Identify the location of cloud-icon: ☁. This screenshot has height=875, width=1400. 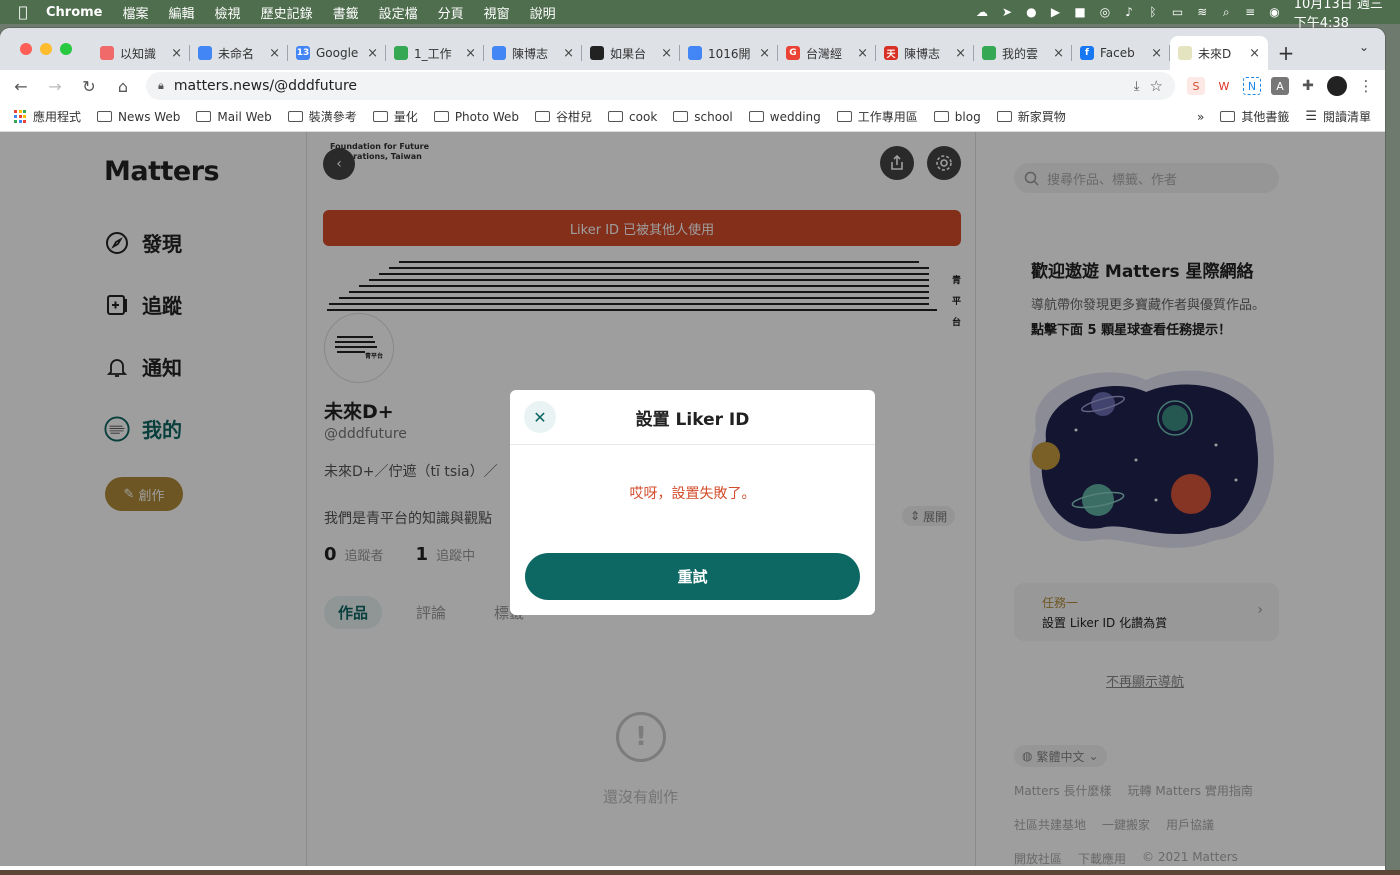
(982, 12).